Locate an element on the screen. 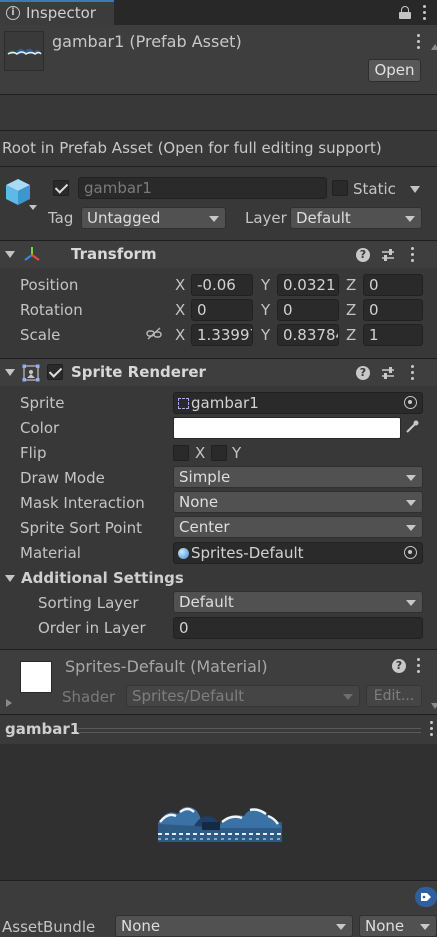 The image size is (437, 937). scrollbar-up-arrow is located at coordinates (434, 47).